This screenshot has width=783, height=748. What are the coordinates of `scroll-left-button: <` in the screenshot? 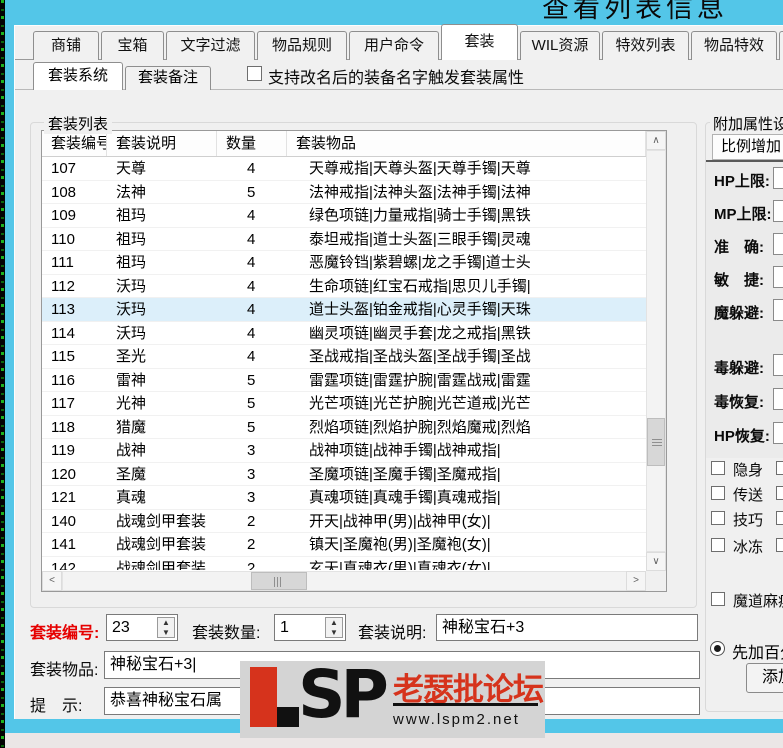 It's located at (52, 581).